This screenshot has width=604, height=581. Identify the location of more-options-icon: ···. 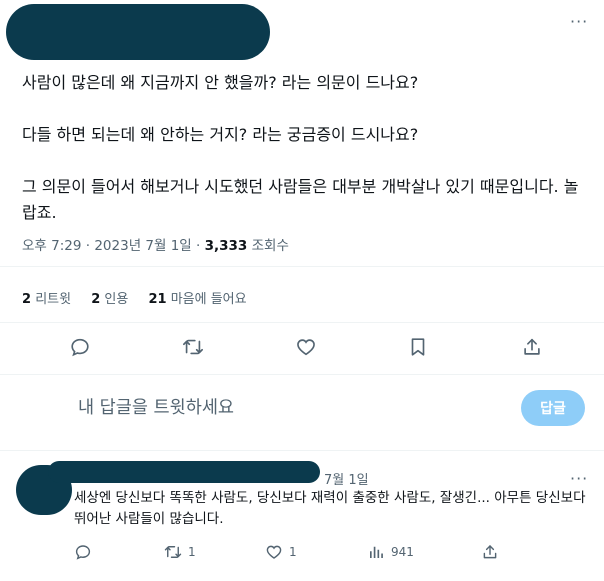
(579, 21).